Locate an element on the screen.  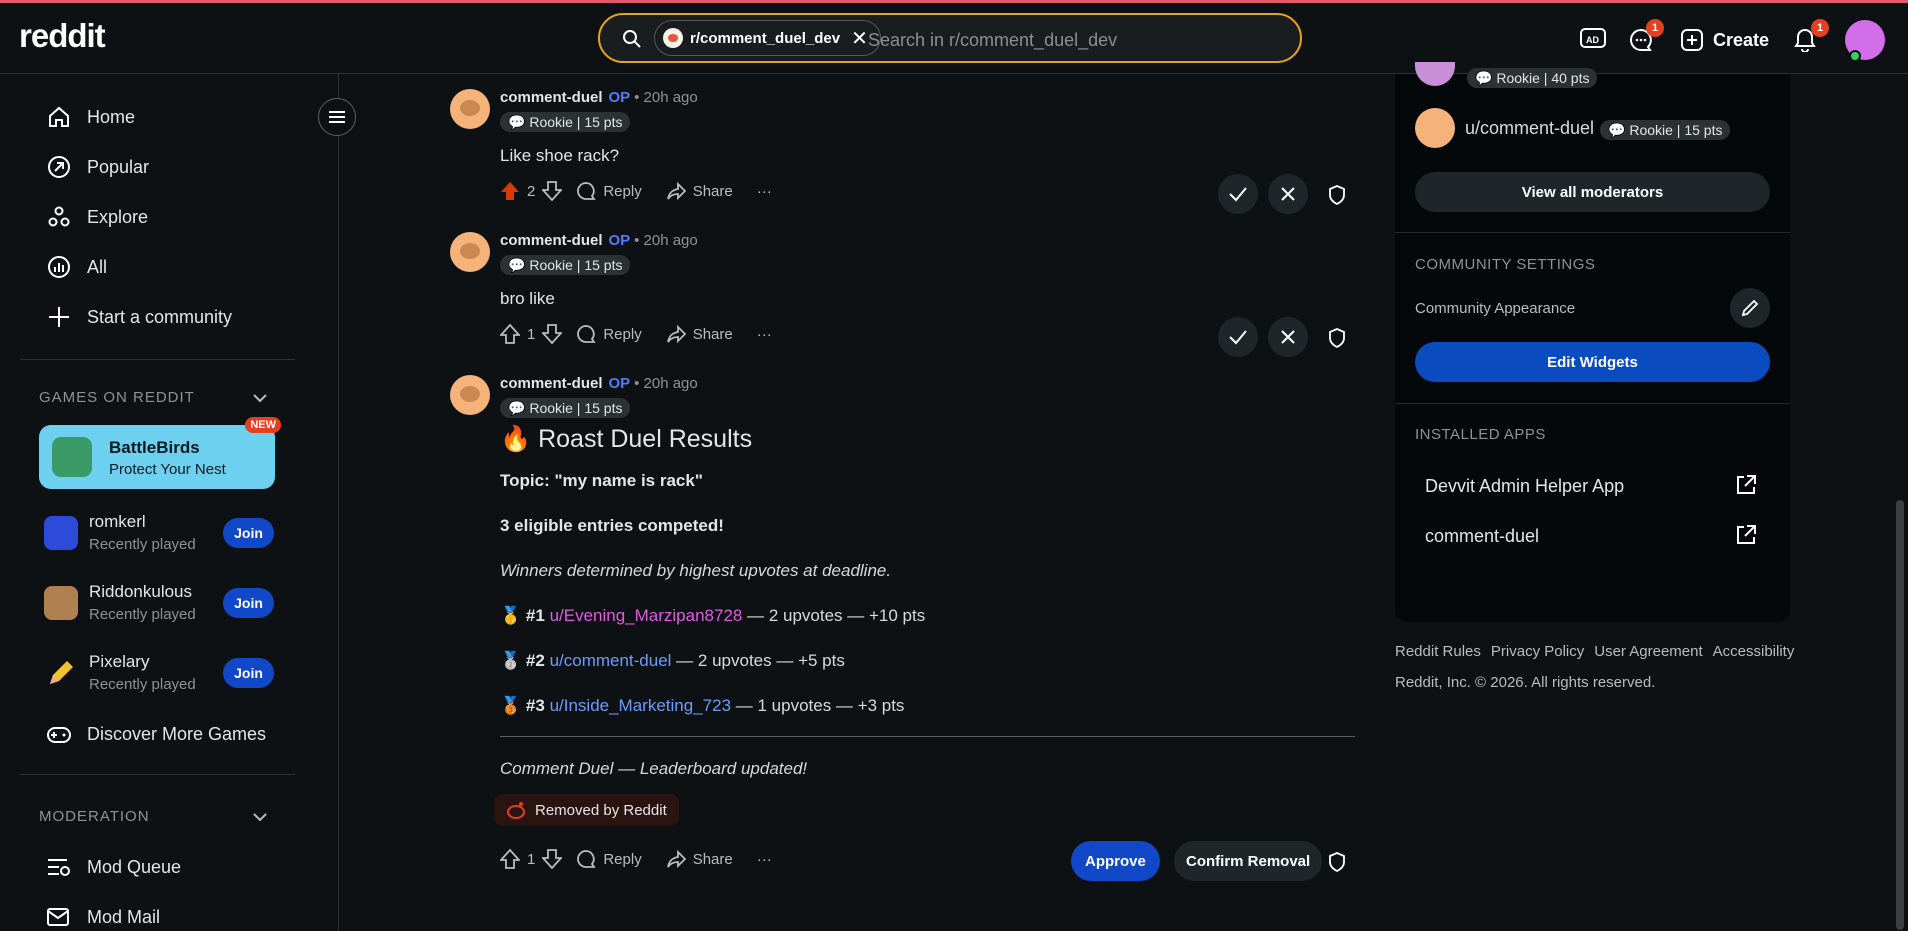
flair-label: Rookie | 15 pts is located at coordinates (576, 408).